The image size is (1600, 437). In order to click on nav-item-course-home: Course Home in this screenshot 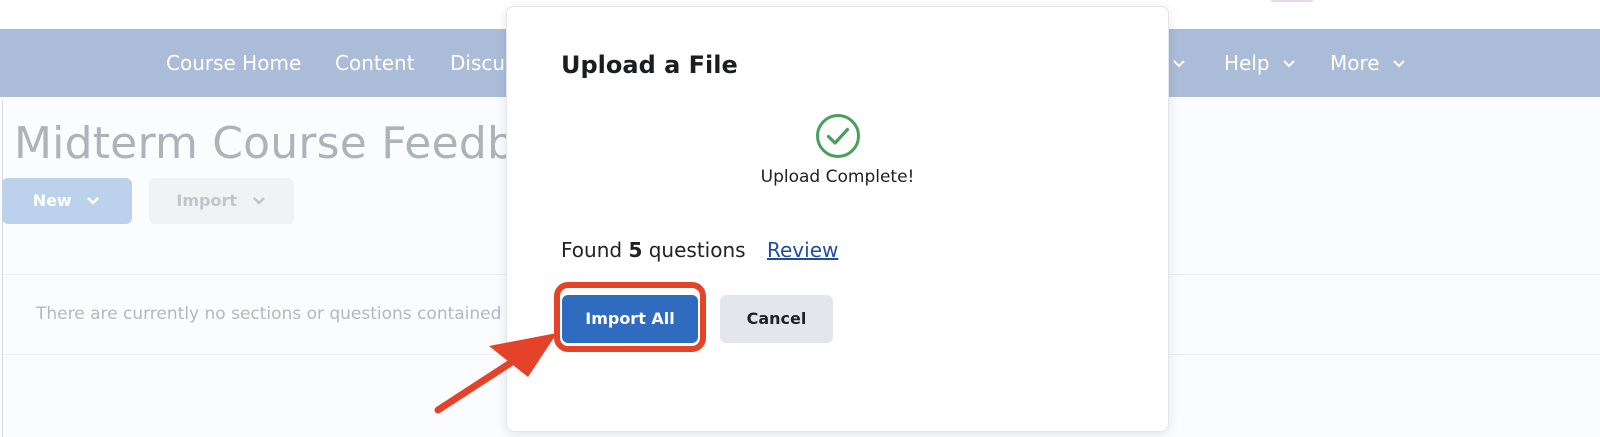, I will do `click(233, 63)`.